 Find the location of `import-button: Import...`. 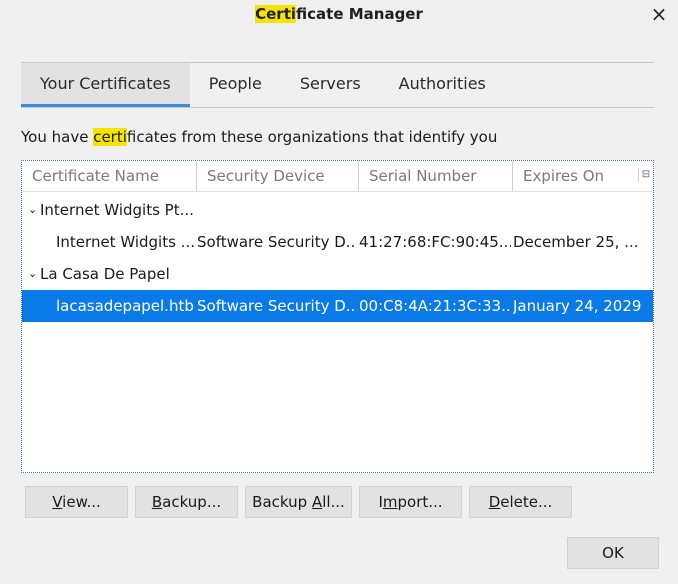

import-button: Import... is located at coordinates (410, 502).